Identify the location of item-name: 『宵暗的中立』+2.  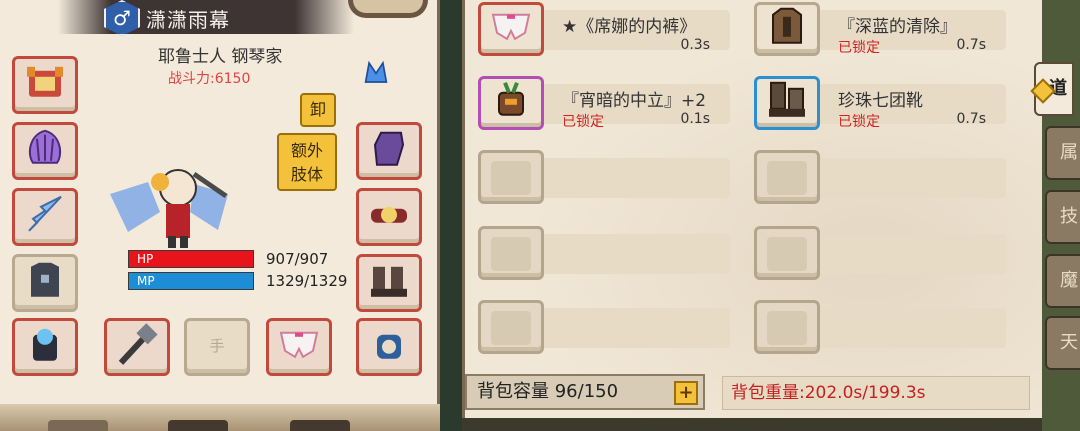
(634, 101).